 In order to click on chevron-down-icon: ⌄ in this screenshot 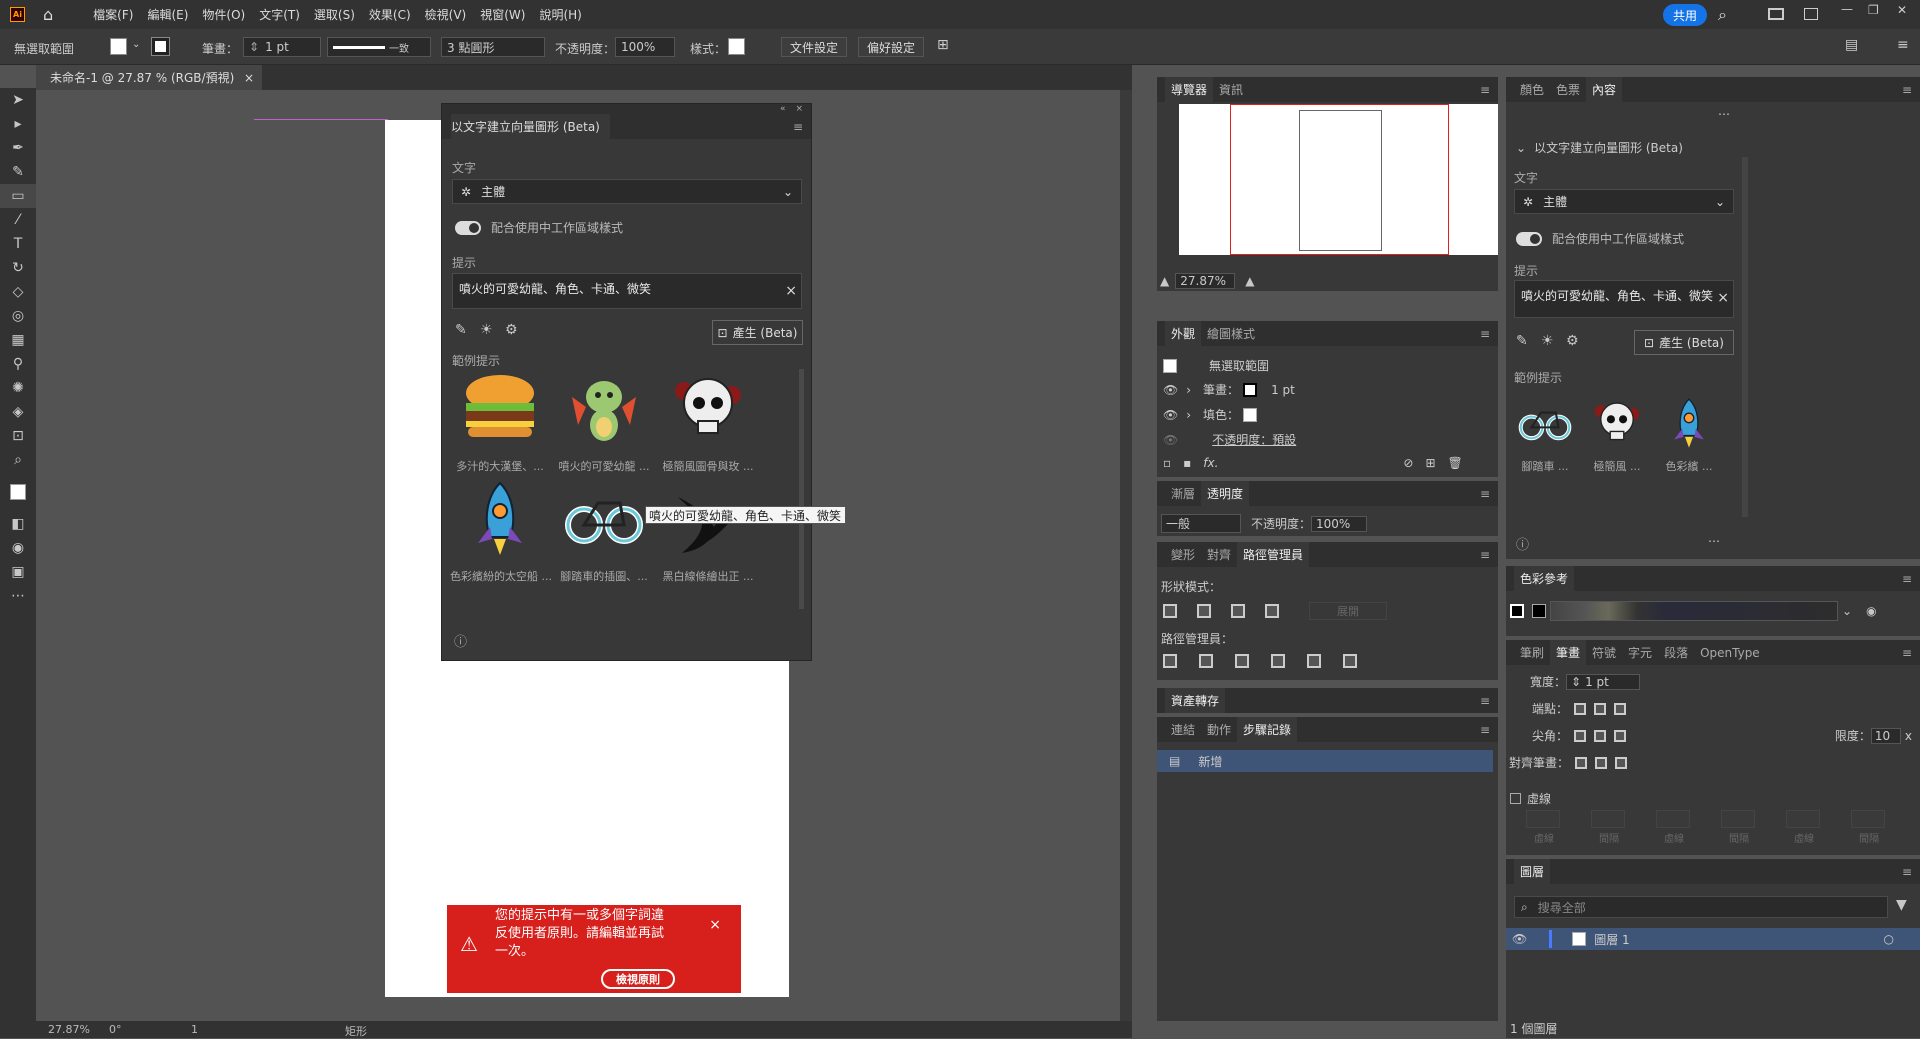, I will do `click(136, 44)`.